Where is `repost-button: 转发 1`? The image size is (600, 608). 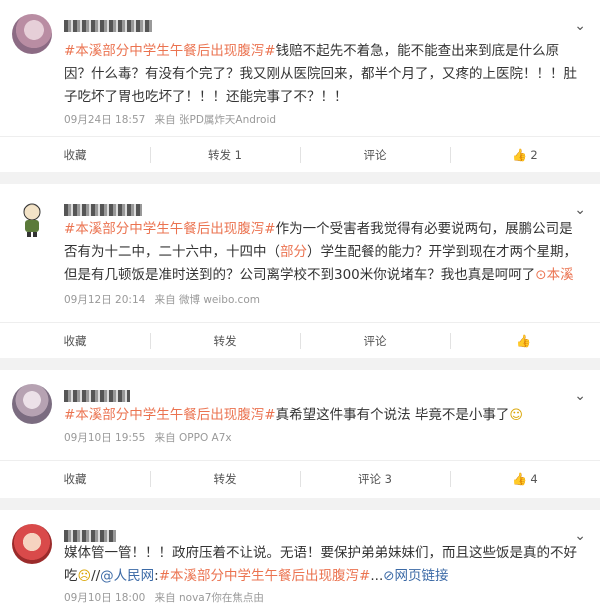
repost-button: 转发 1 is located at coordinates (225, 154).